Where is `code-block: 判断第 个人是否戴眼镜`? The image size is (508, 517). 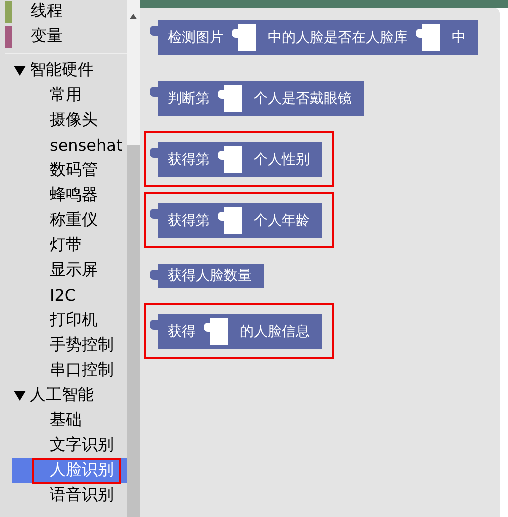 code-block: 判断第 个人是否戴眼镜 is located at coordinates (257, 98).